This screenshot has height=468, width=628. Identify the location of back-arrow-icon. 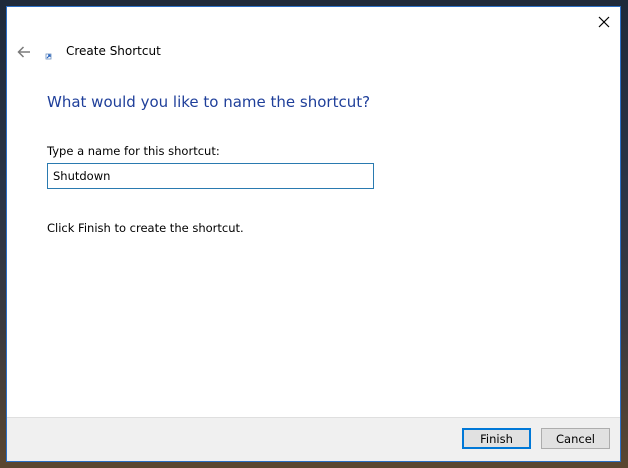
(23, 52).